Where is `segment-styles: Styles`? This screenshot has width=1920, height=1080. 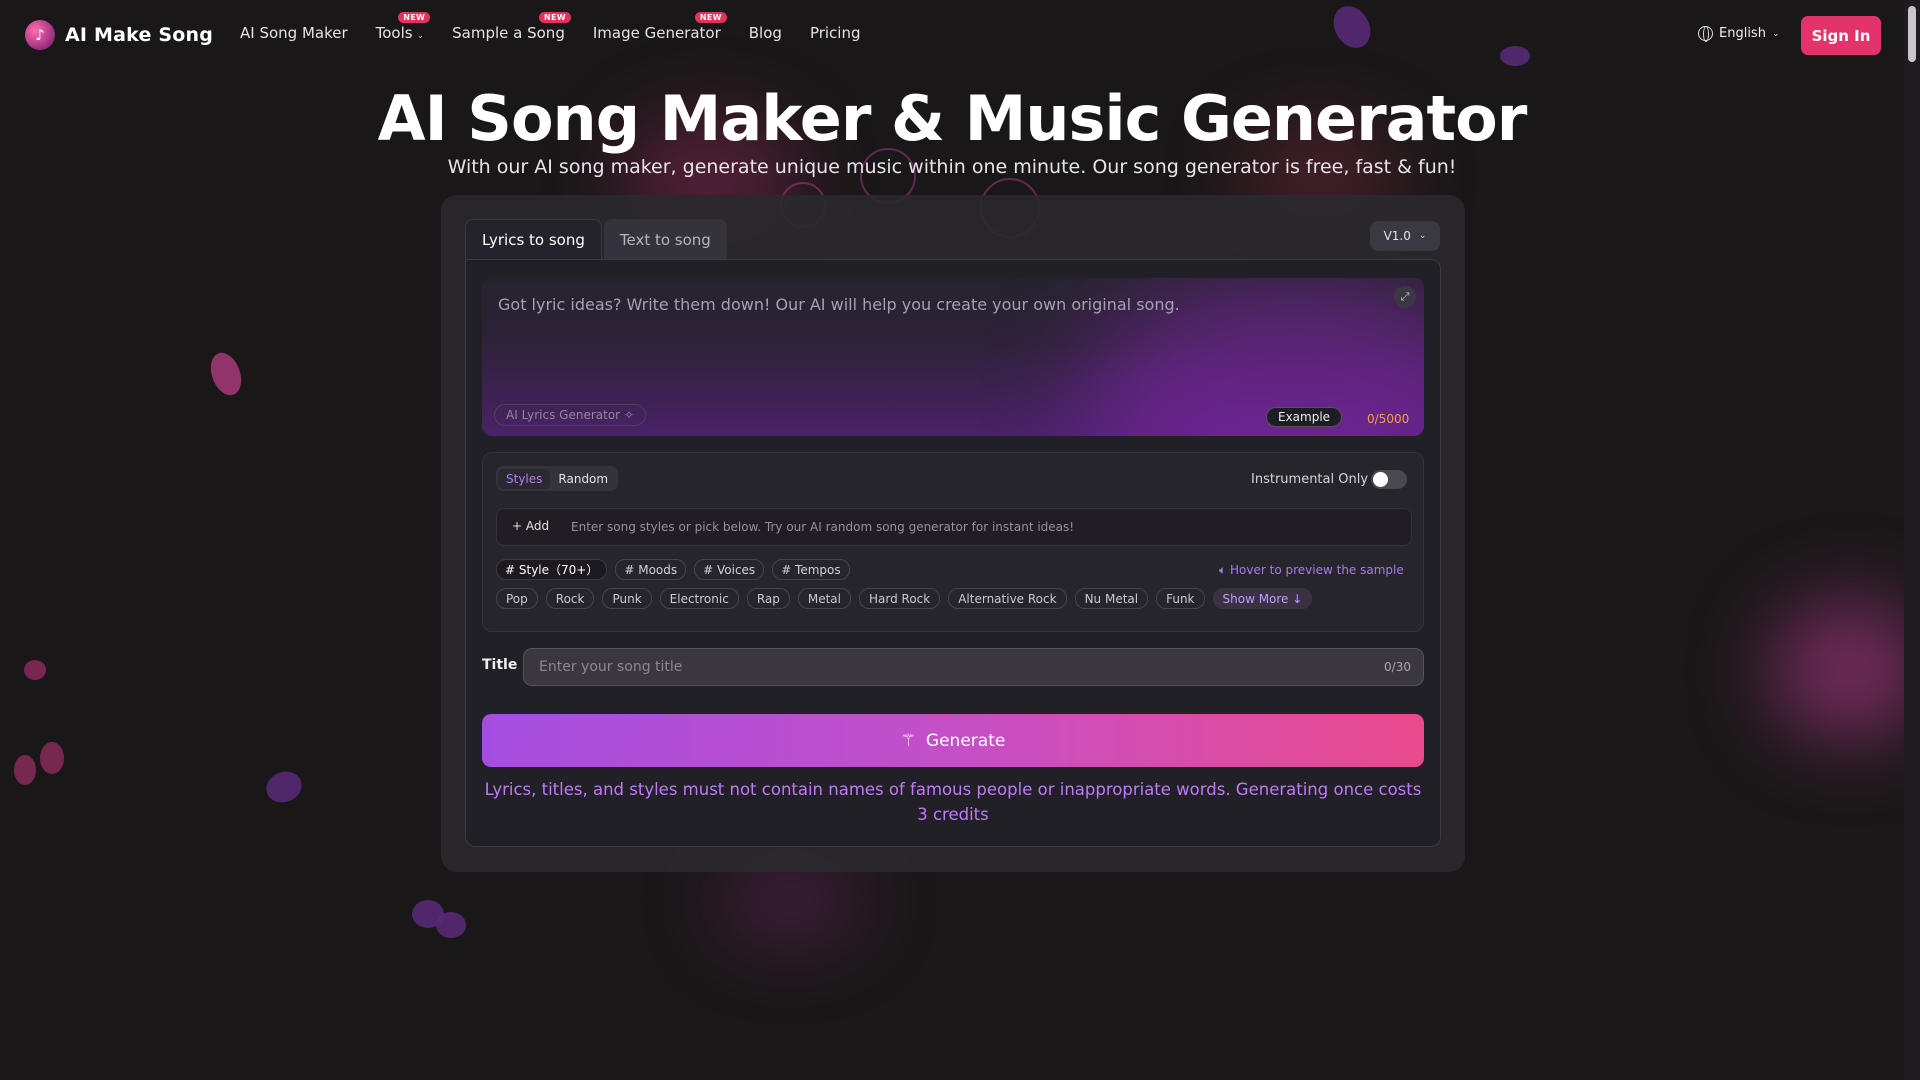
segment-styles: Styles is located at coordinates (524, 478).